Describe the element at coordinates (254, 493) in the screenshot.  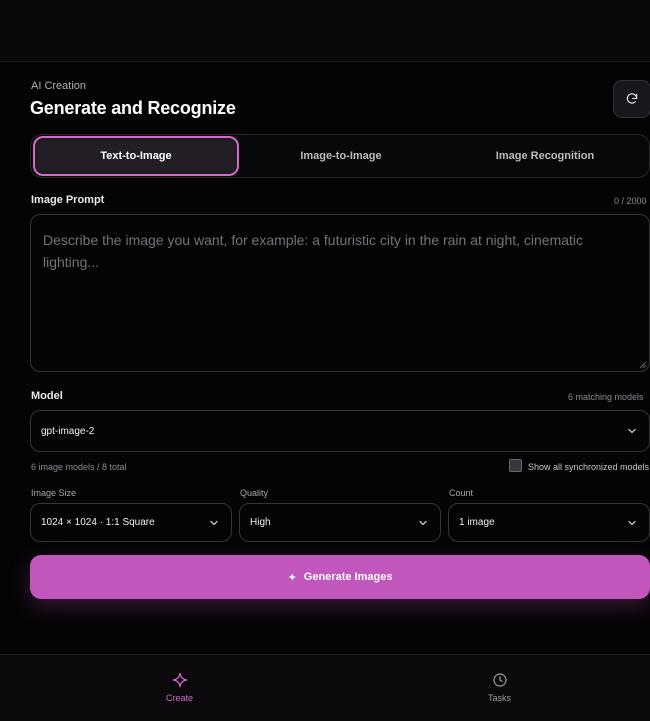
I see `quality-label: Quality` at that location.